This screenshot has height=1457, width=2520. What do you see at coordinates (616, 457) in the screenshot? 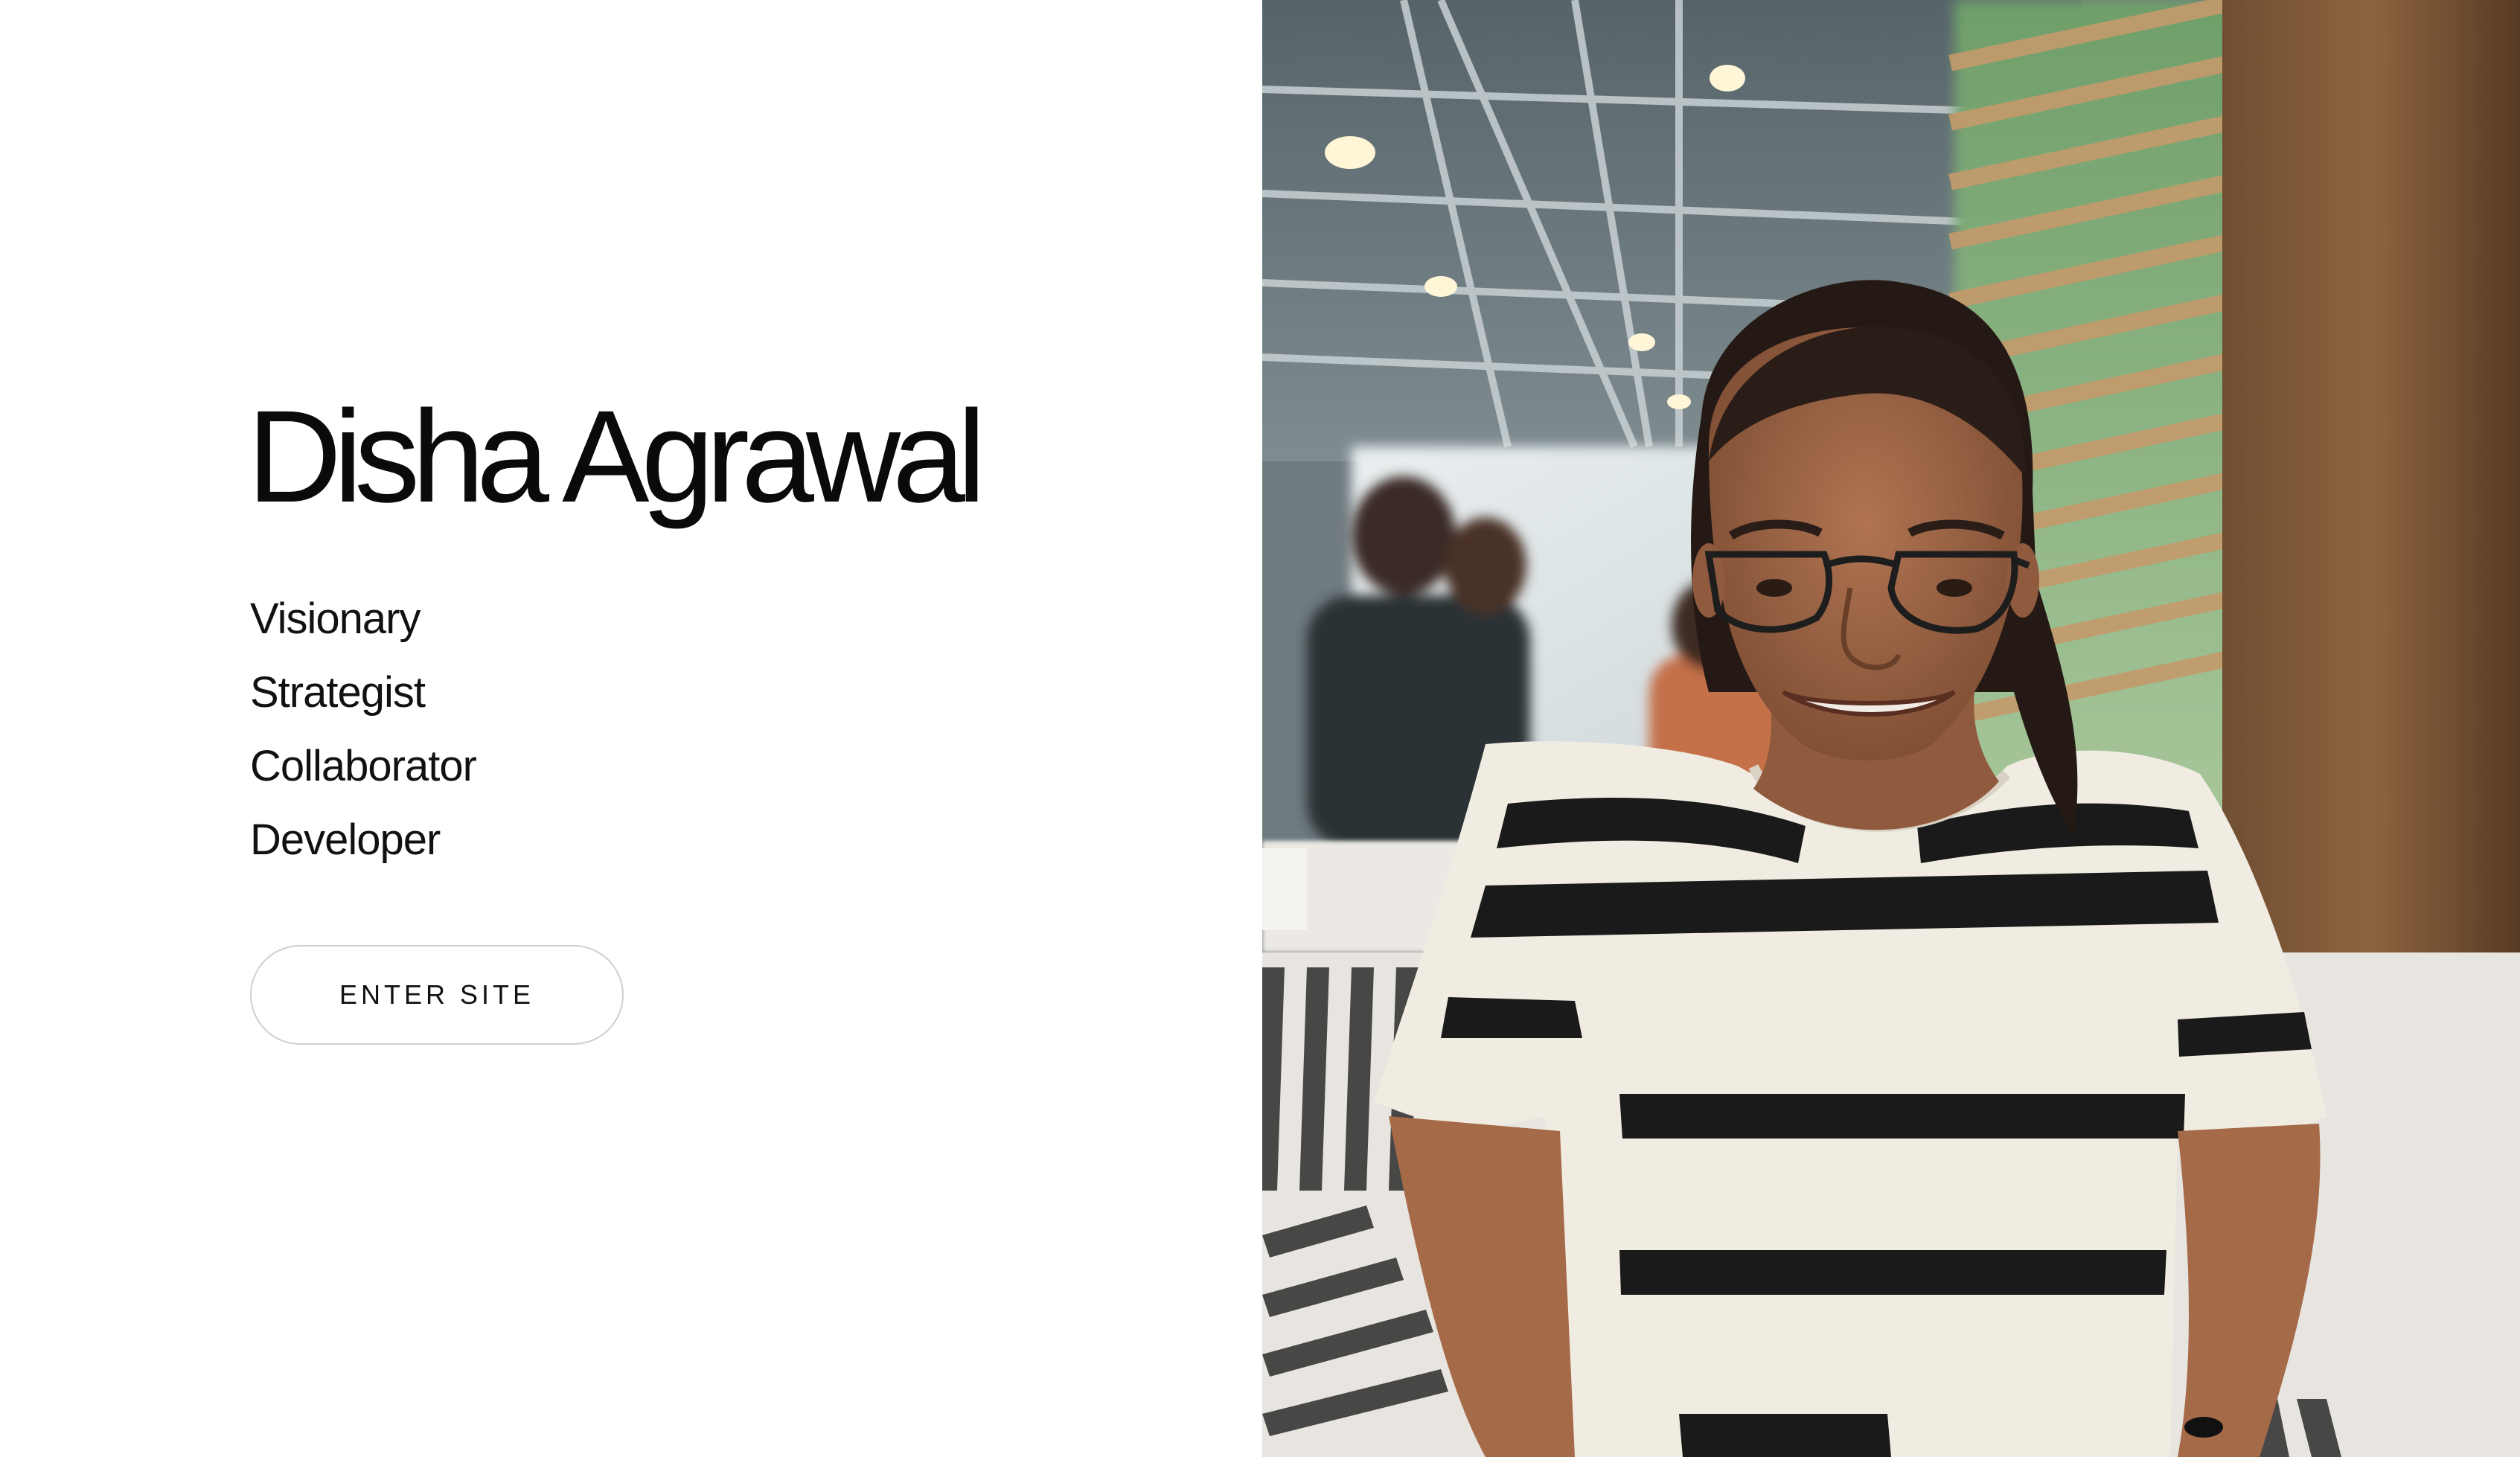
I see `person-name-heading: Disha Agrawal` at bounding box center [616, 457].